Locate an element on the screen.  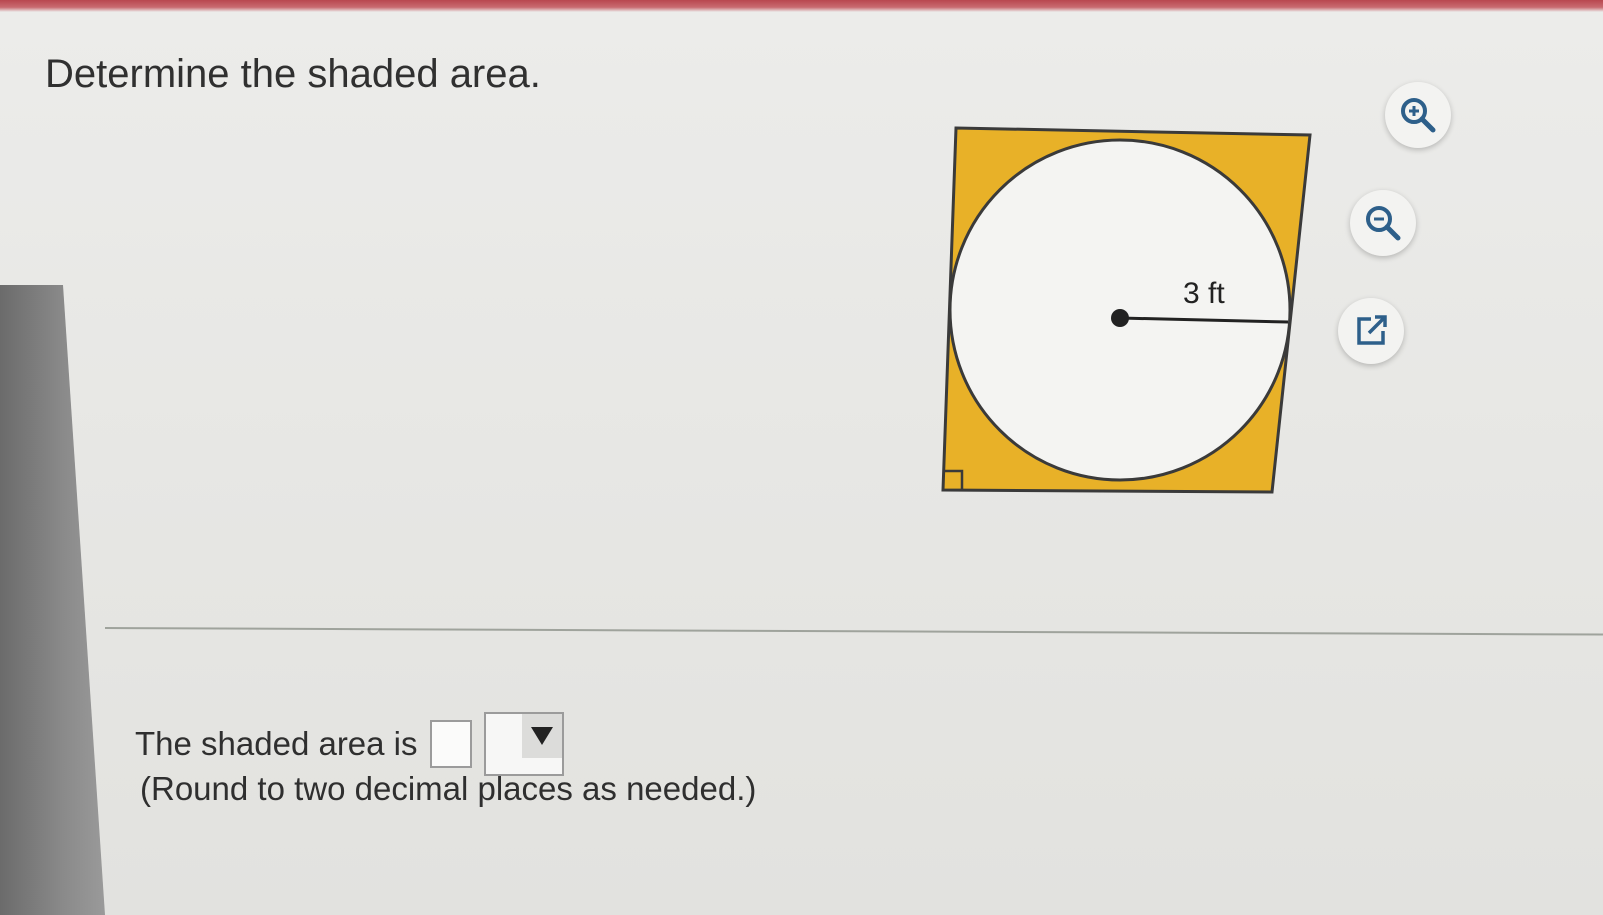
answer-row: The shaded area is is located at coordinates (349, 744).